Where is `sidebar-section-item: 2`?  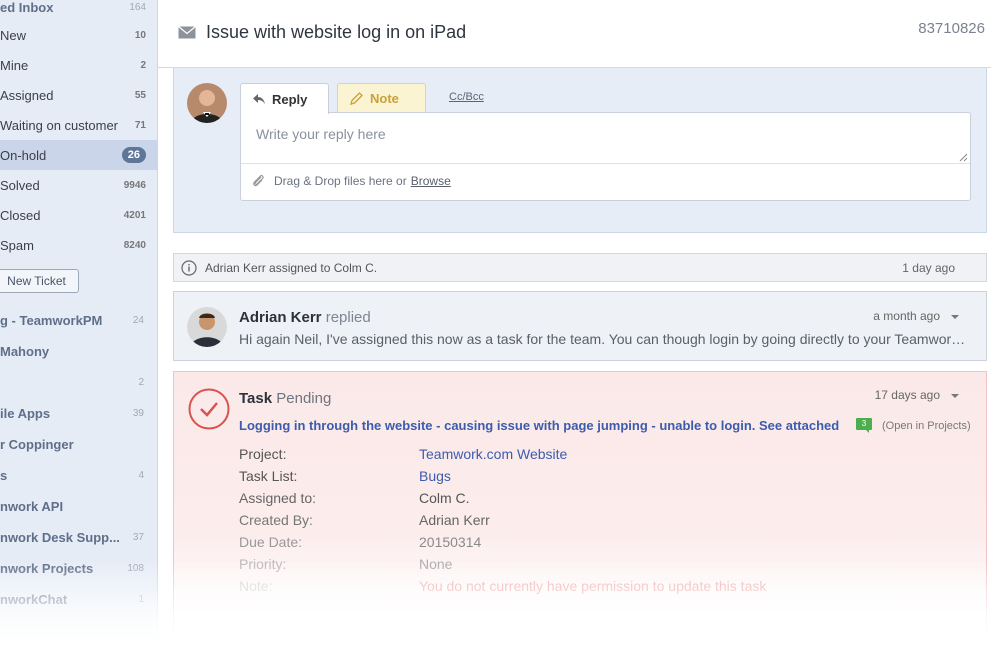
sidebar-section-item: 2 is located at coordinates (78, 382).